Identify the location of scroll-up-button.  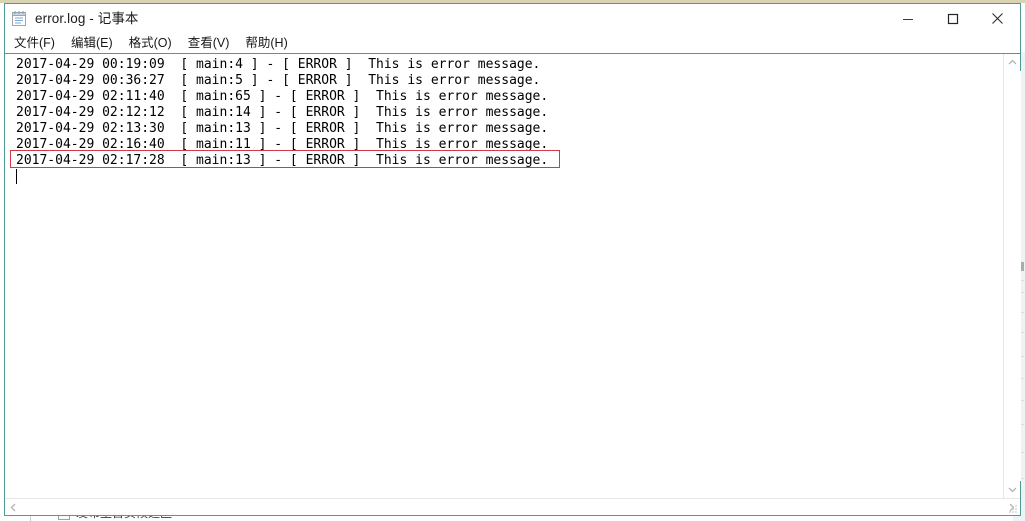
(1012, 62).